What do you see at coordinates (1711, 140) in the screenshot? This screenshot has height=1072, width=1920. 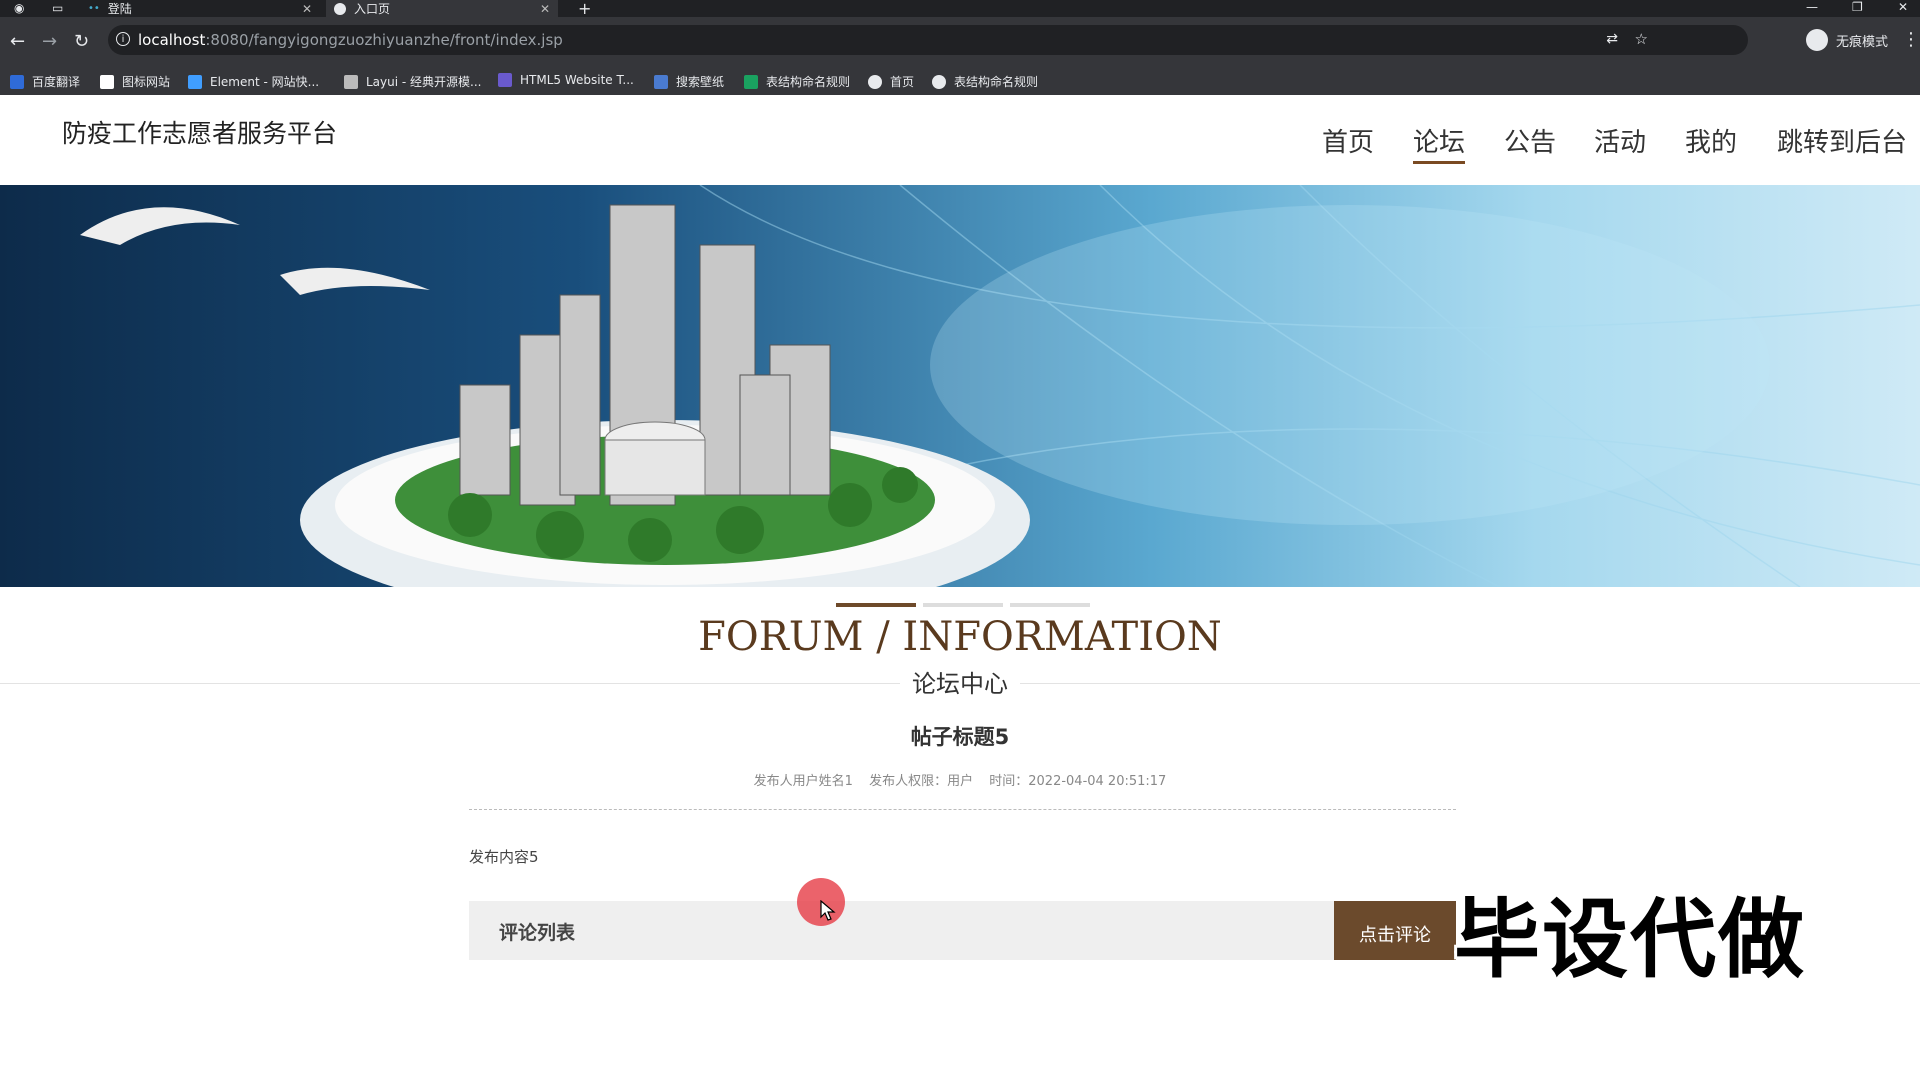 I see `nav-mine: 我的` at bounding box center [1711, 140].